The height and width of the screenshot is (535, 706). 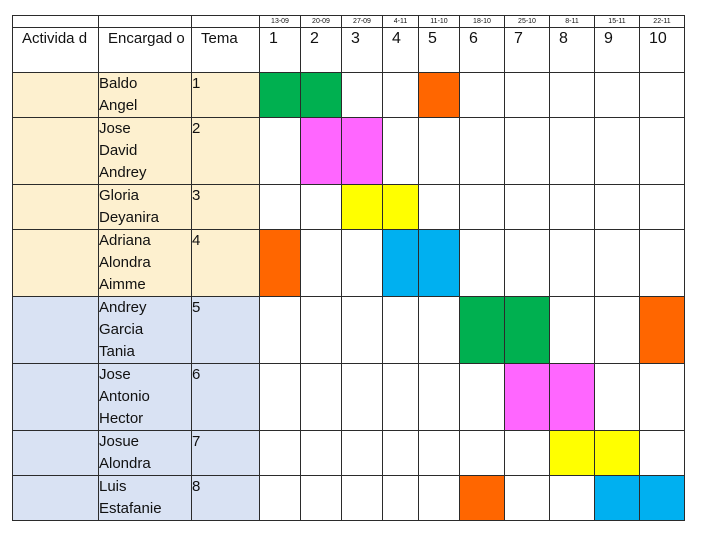 I want to click on table-row: Baldo Angel 1, so click(x=348, y=95).